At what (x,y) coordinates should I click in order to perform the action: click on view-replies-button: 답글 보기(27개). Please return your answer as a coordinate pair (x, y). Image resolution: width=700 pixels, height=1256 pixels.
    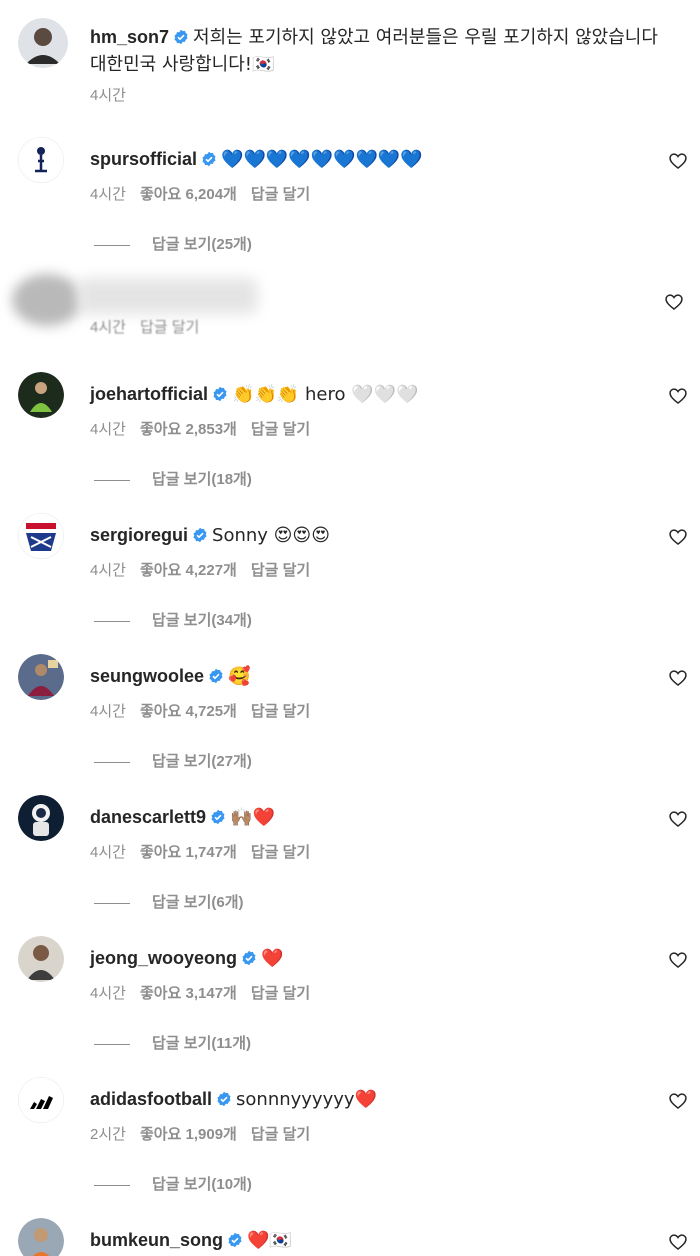
    Looking at the image, I should click on (173, 760).